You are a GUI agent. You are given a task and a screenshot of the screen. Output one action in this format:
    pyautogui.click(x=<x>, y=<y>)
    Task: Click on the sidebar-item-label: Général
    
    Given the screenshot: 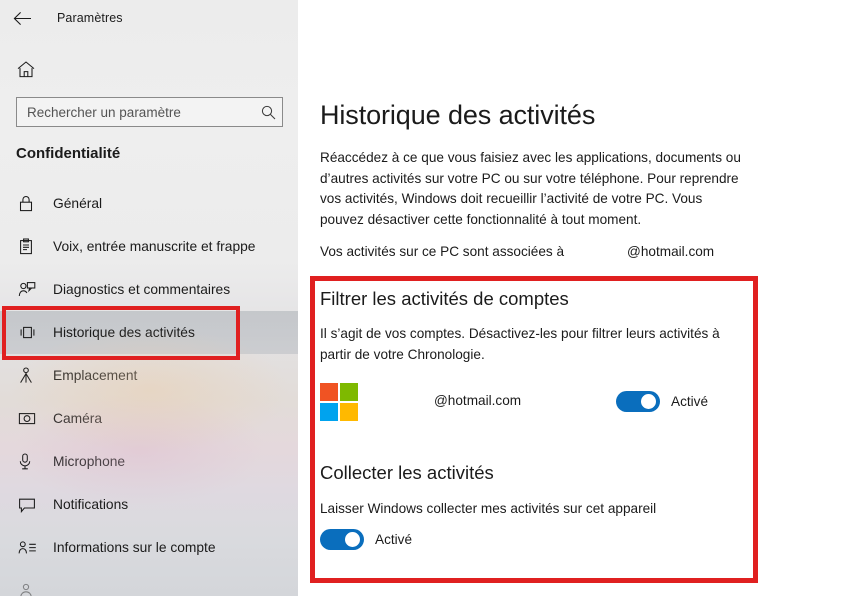 What is the action you would take?
    pyautogui.click(x=78, y=203)
    